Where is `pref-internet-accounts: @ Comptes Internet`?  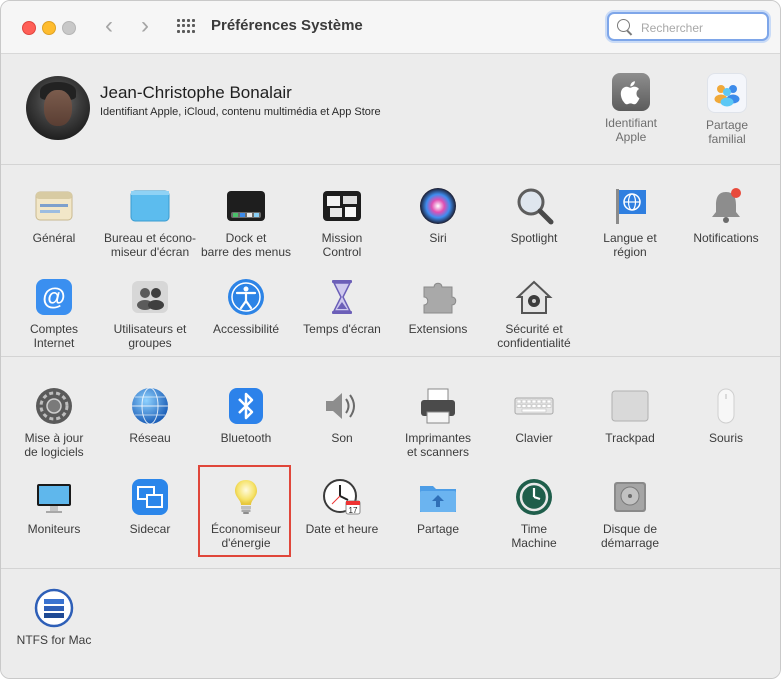
pref-internet-accounts: @ Comptes Internet is located at coordinates (54, 313).